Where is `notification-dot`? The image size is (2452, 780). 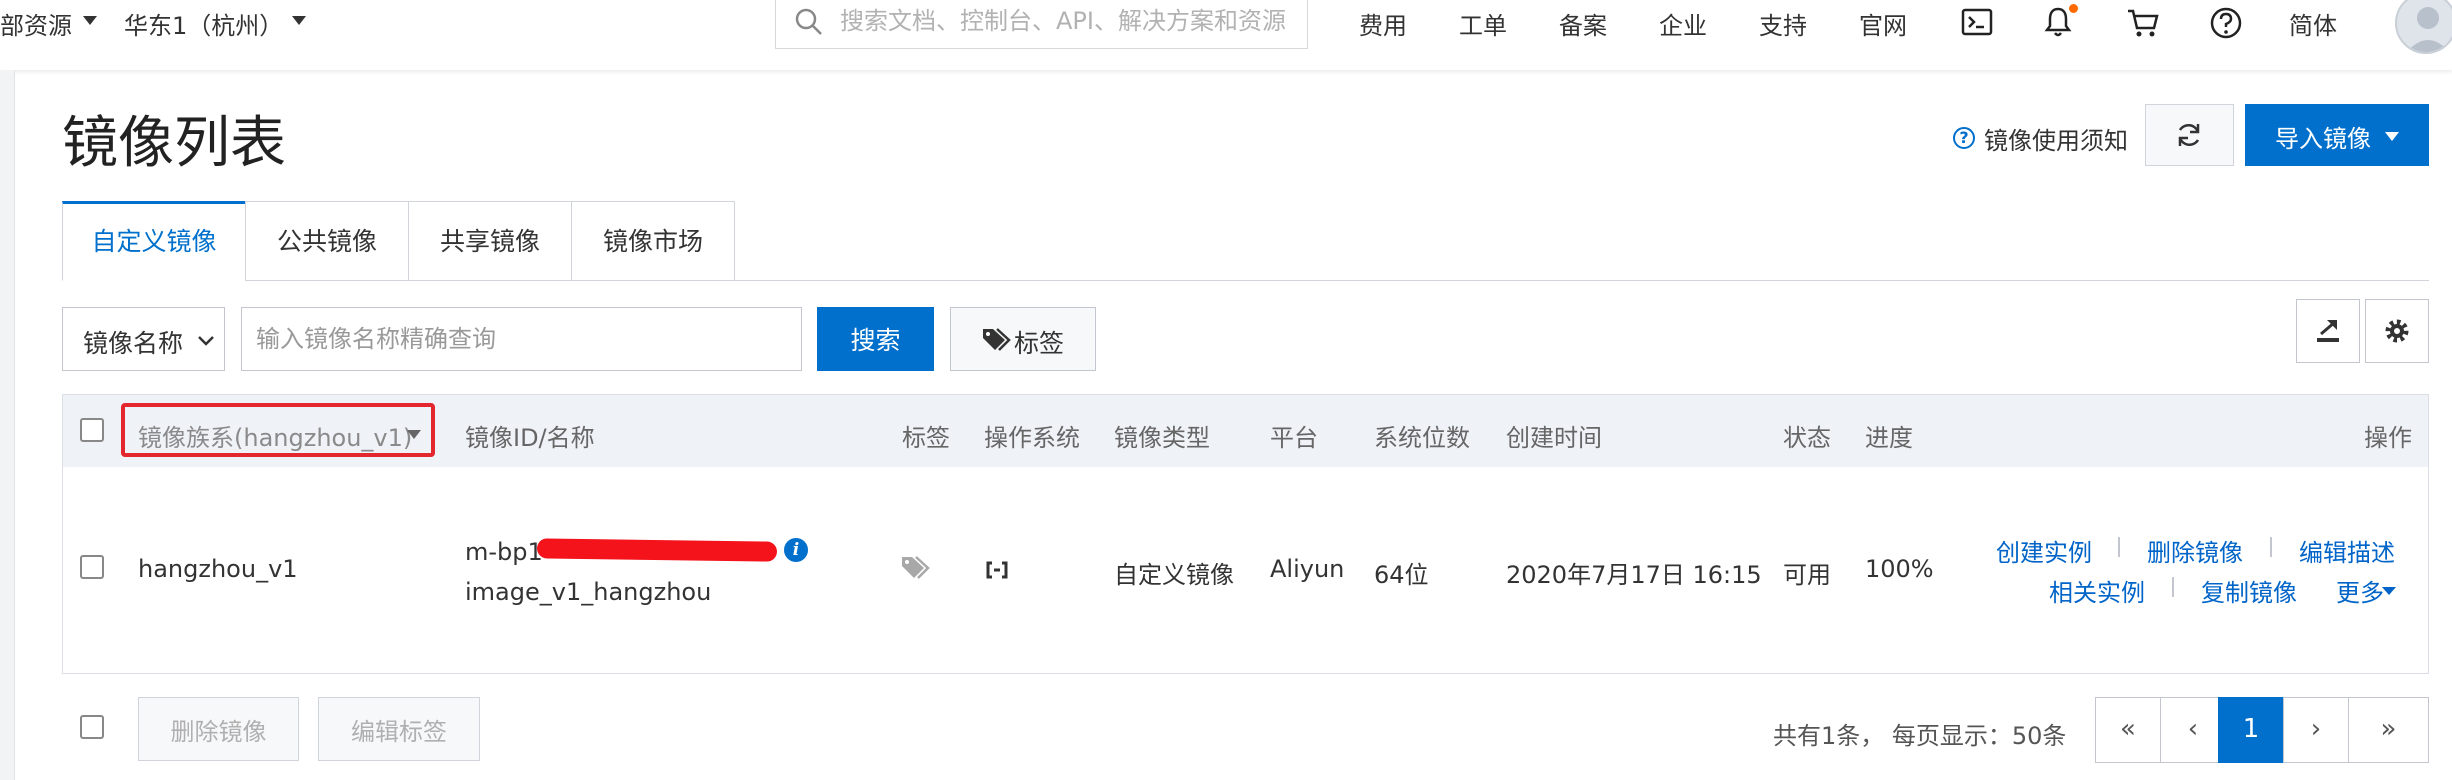
notification-dot is located at coordinates (2073, 8).